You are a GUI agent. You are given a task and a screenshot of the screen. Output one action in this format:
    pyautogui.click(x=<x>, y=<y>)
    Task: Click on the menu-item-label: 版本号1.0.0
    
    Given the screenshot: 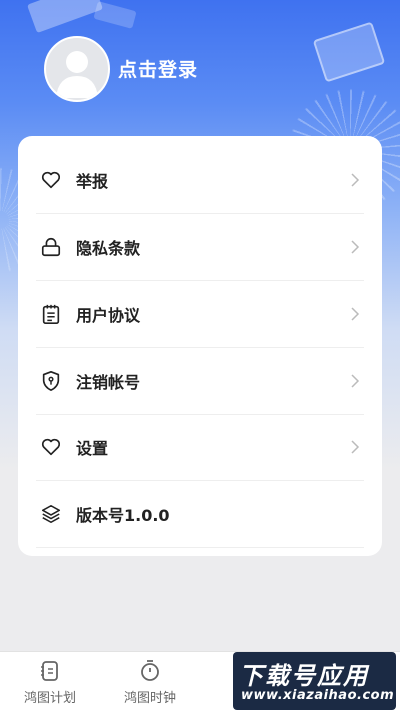 What is the action you would take?
    pyautogui.click(x=123, y=515)
    